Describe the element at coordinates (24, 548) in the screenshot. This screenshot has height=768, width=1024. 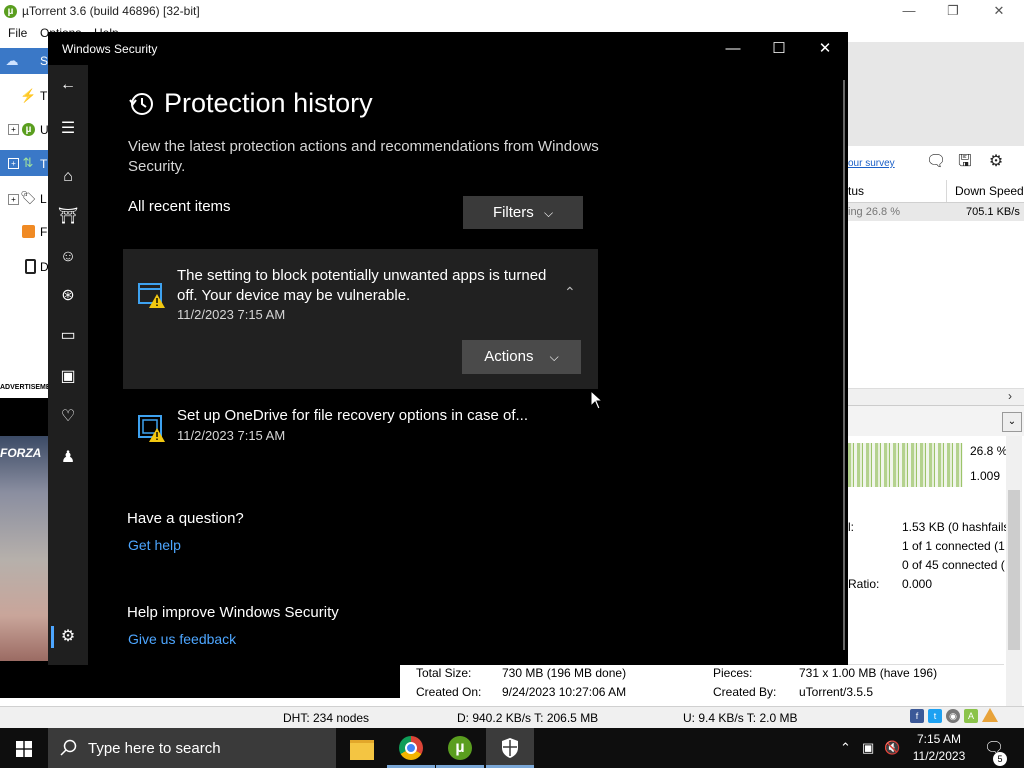
I see `advertisement-image` at that location.